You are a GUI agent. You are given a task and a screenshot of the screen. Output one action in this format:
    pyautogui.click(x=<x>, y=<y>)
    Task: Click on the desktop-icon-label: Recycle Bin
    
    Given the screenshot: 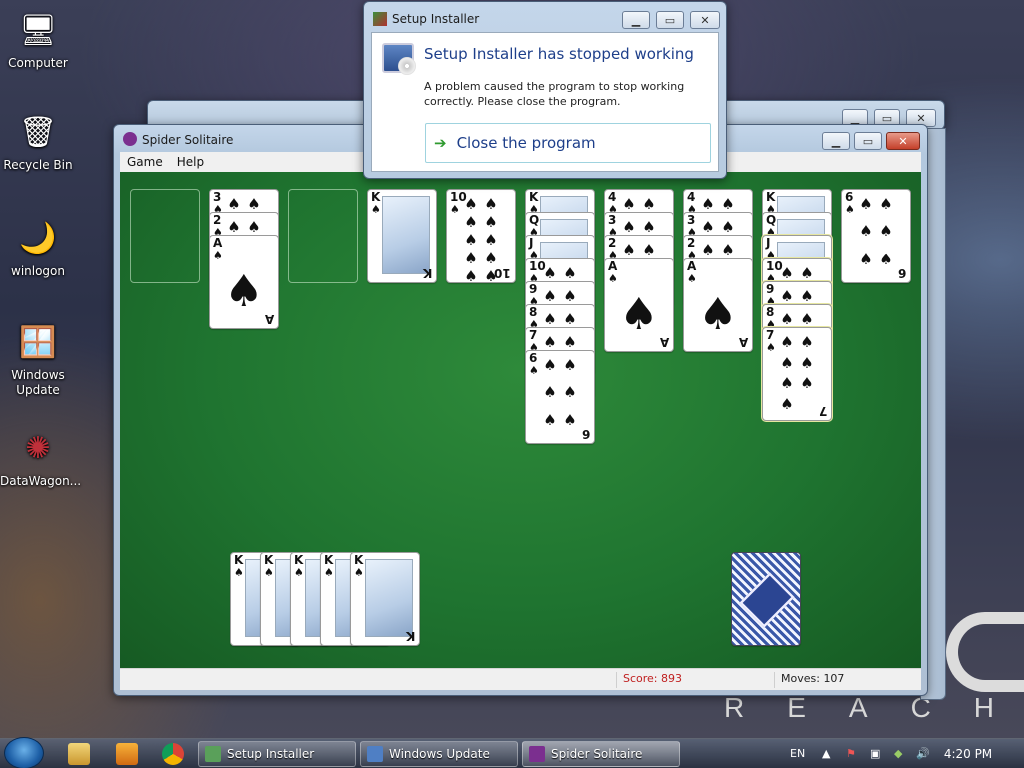 What is the action you would take?
    pyautogui.click(x=38, y=165)
    